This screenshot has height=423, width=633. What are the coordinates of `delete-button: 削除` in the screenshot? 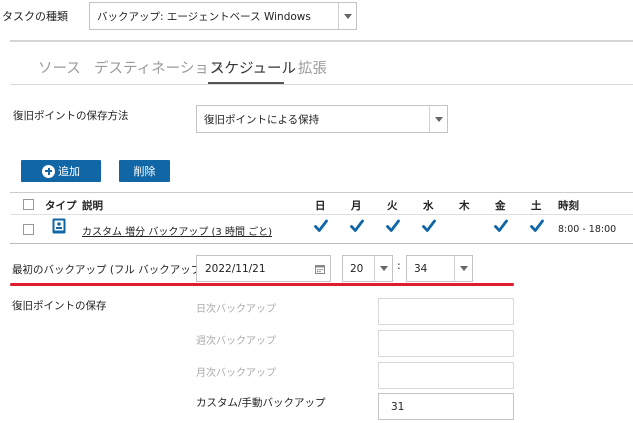 It's located at (144, 171).